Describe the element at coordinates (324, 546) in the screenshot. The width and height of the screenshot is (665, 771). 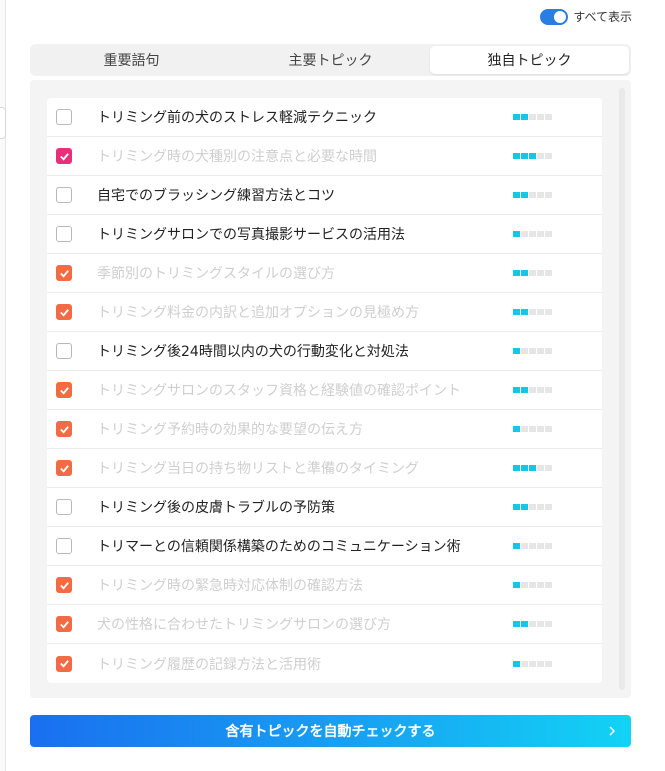
I see `topic-row: トリマーとの信頼関係構築のためのコミュニケーション術` at that location.